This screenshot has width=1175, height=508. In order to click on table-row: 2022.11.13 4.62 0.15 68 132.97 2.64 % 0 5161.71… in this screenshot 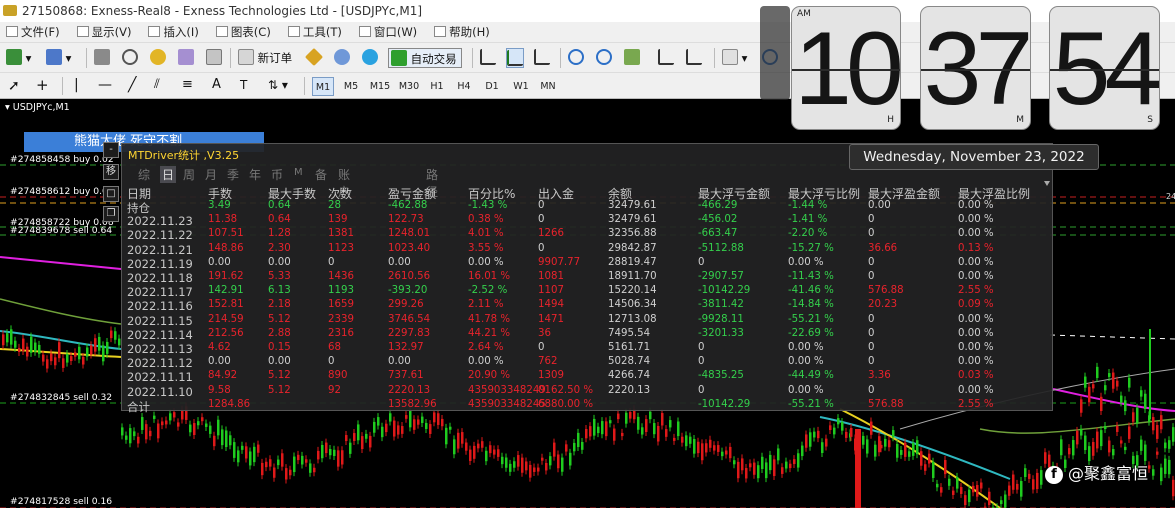, I will do `click(588, 349)`.